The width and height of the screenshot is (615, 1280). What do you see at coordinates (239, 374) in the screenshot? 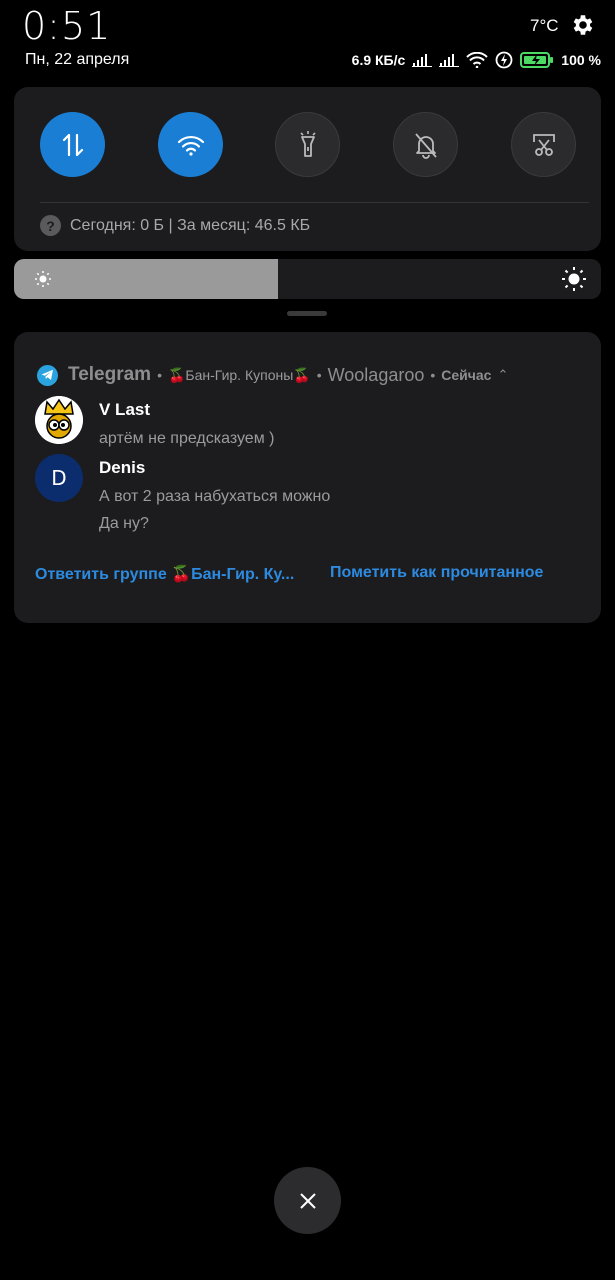
I see `group-name: 🍒Бан-Гир. Купоны🍒` at bounding box center [239, 374].